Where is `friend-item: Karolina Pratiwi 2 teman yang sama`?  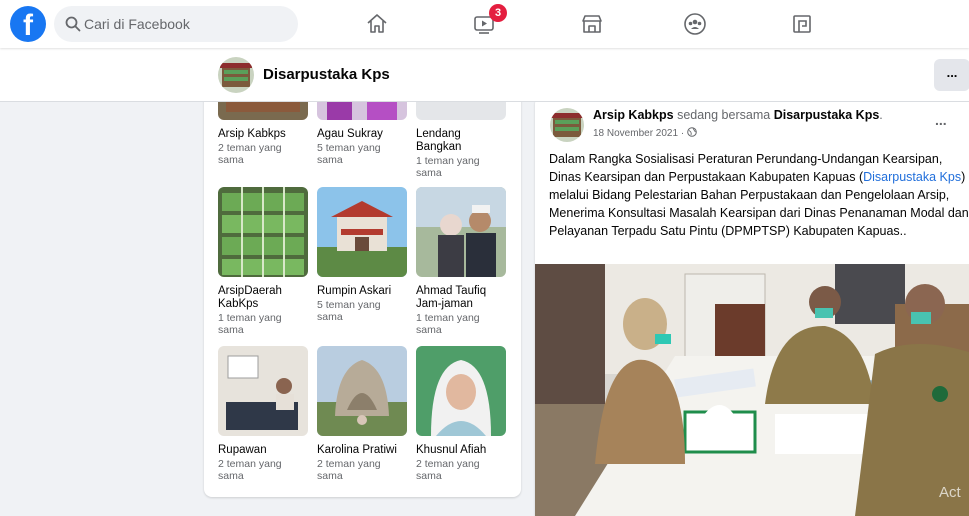
friend-item: Karolina Pratiwi 2 teman yang sama is located at coordinates (363, 414).